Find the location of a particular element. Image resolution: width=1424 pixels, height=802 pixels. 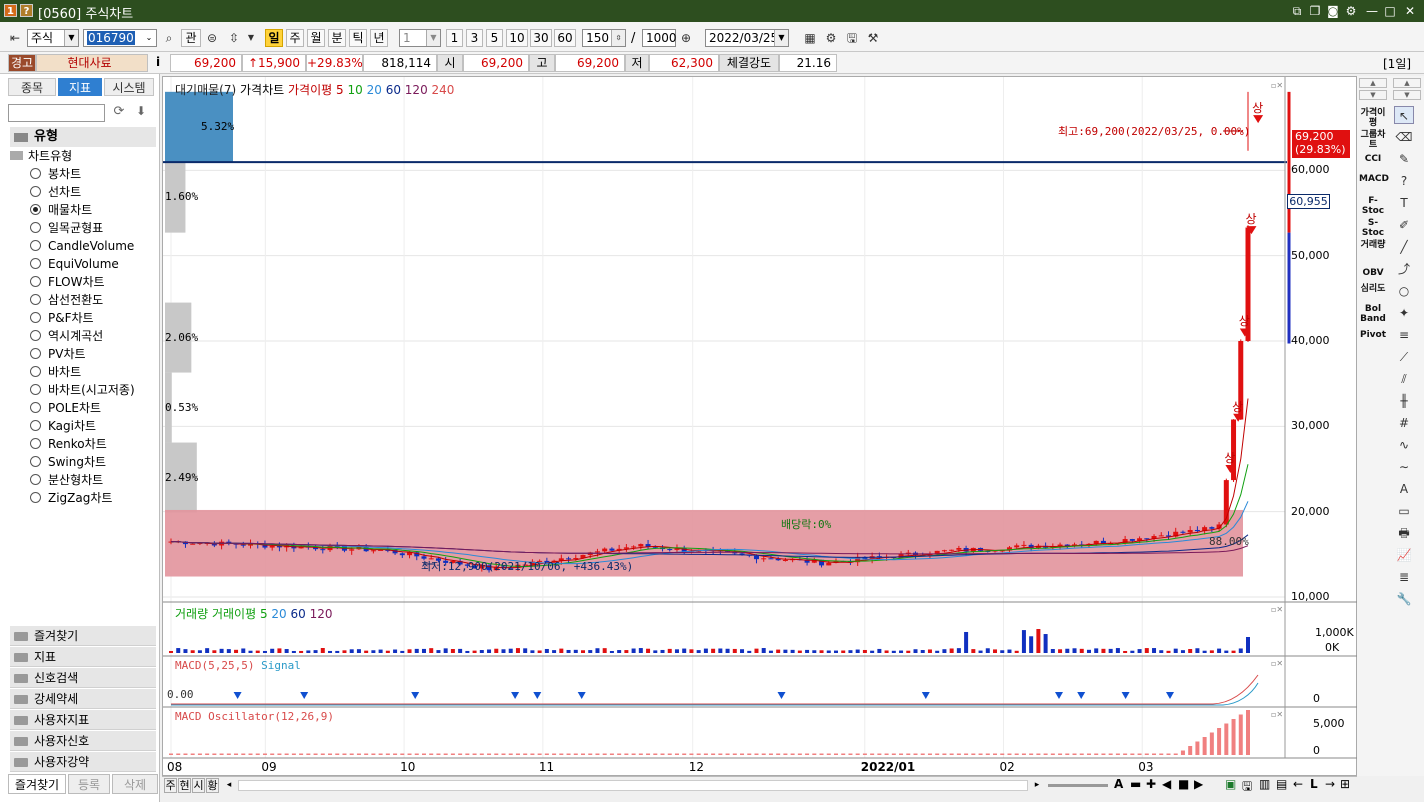

save-icon: 🖫 is located at coordinates (852, 38).